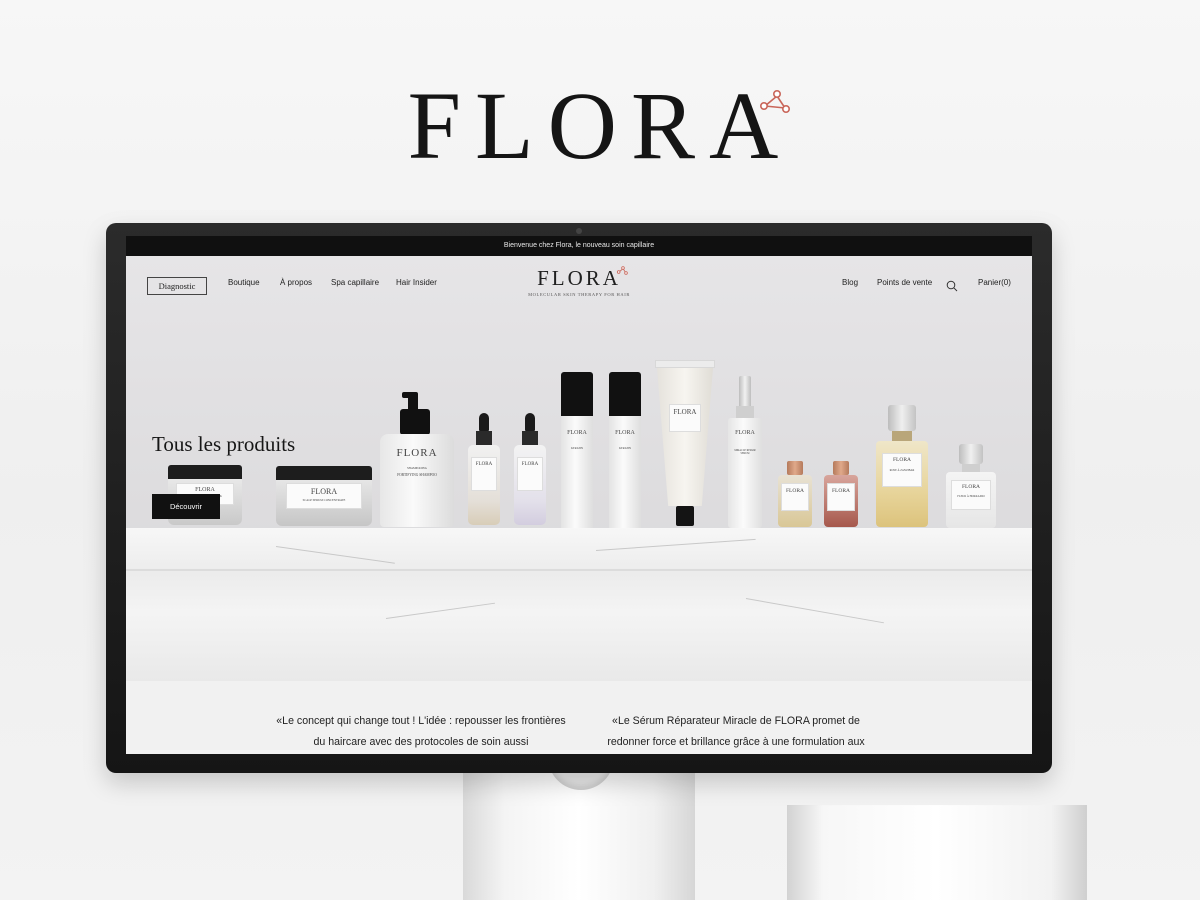 The image size is (1200, 900). Describe the element at coordinates (902, 466) in the screenshot. I see `product-perfume-1: FLORA ROSE À ZANZIBAR` at that location.